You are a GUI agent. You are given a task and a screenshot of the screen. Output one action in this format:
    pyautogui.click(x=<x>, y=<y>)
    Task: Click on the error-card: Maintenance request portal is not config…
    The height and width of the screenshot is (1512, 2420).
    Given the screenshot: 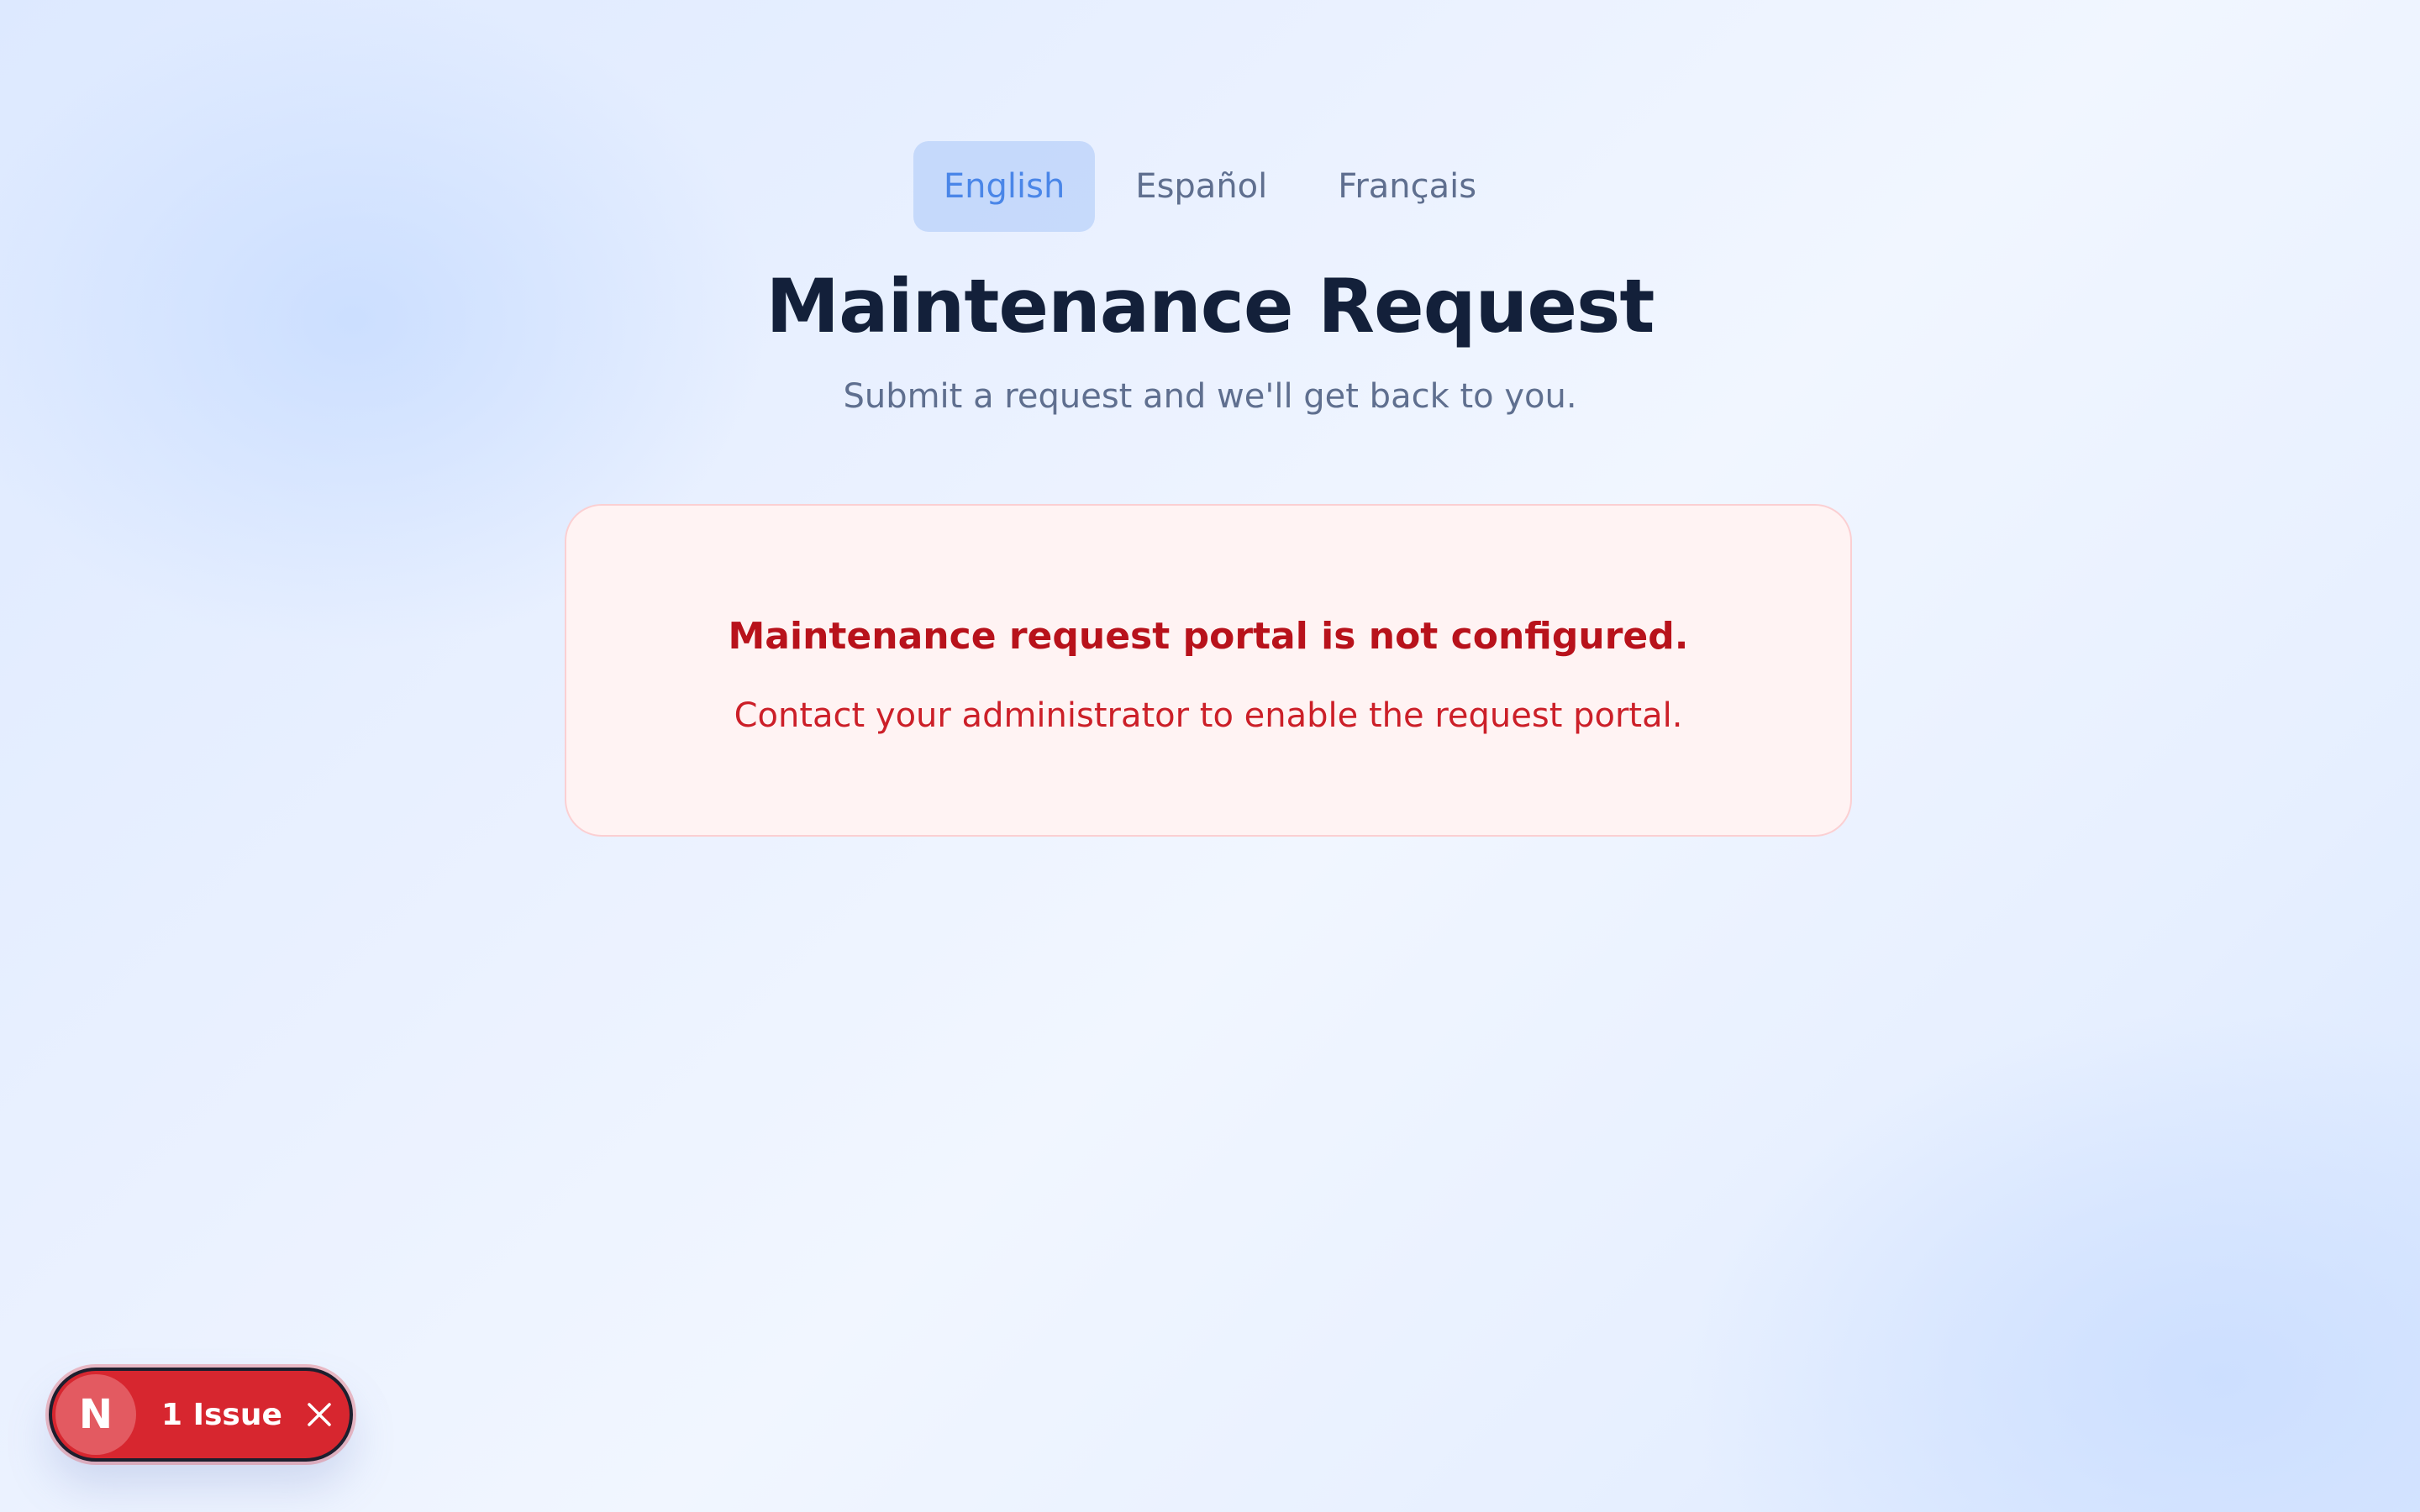 What is the action you would take?
    pyautogui.click(x=1208, y=670)
    